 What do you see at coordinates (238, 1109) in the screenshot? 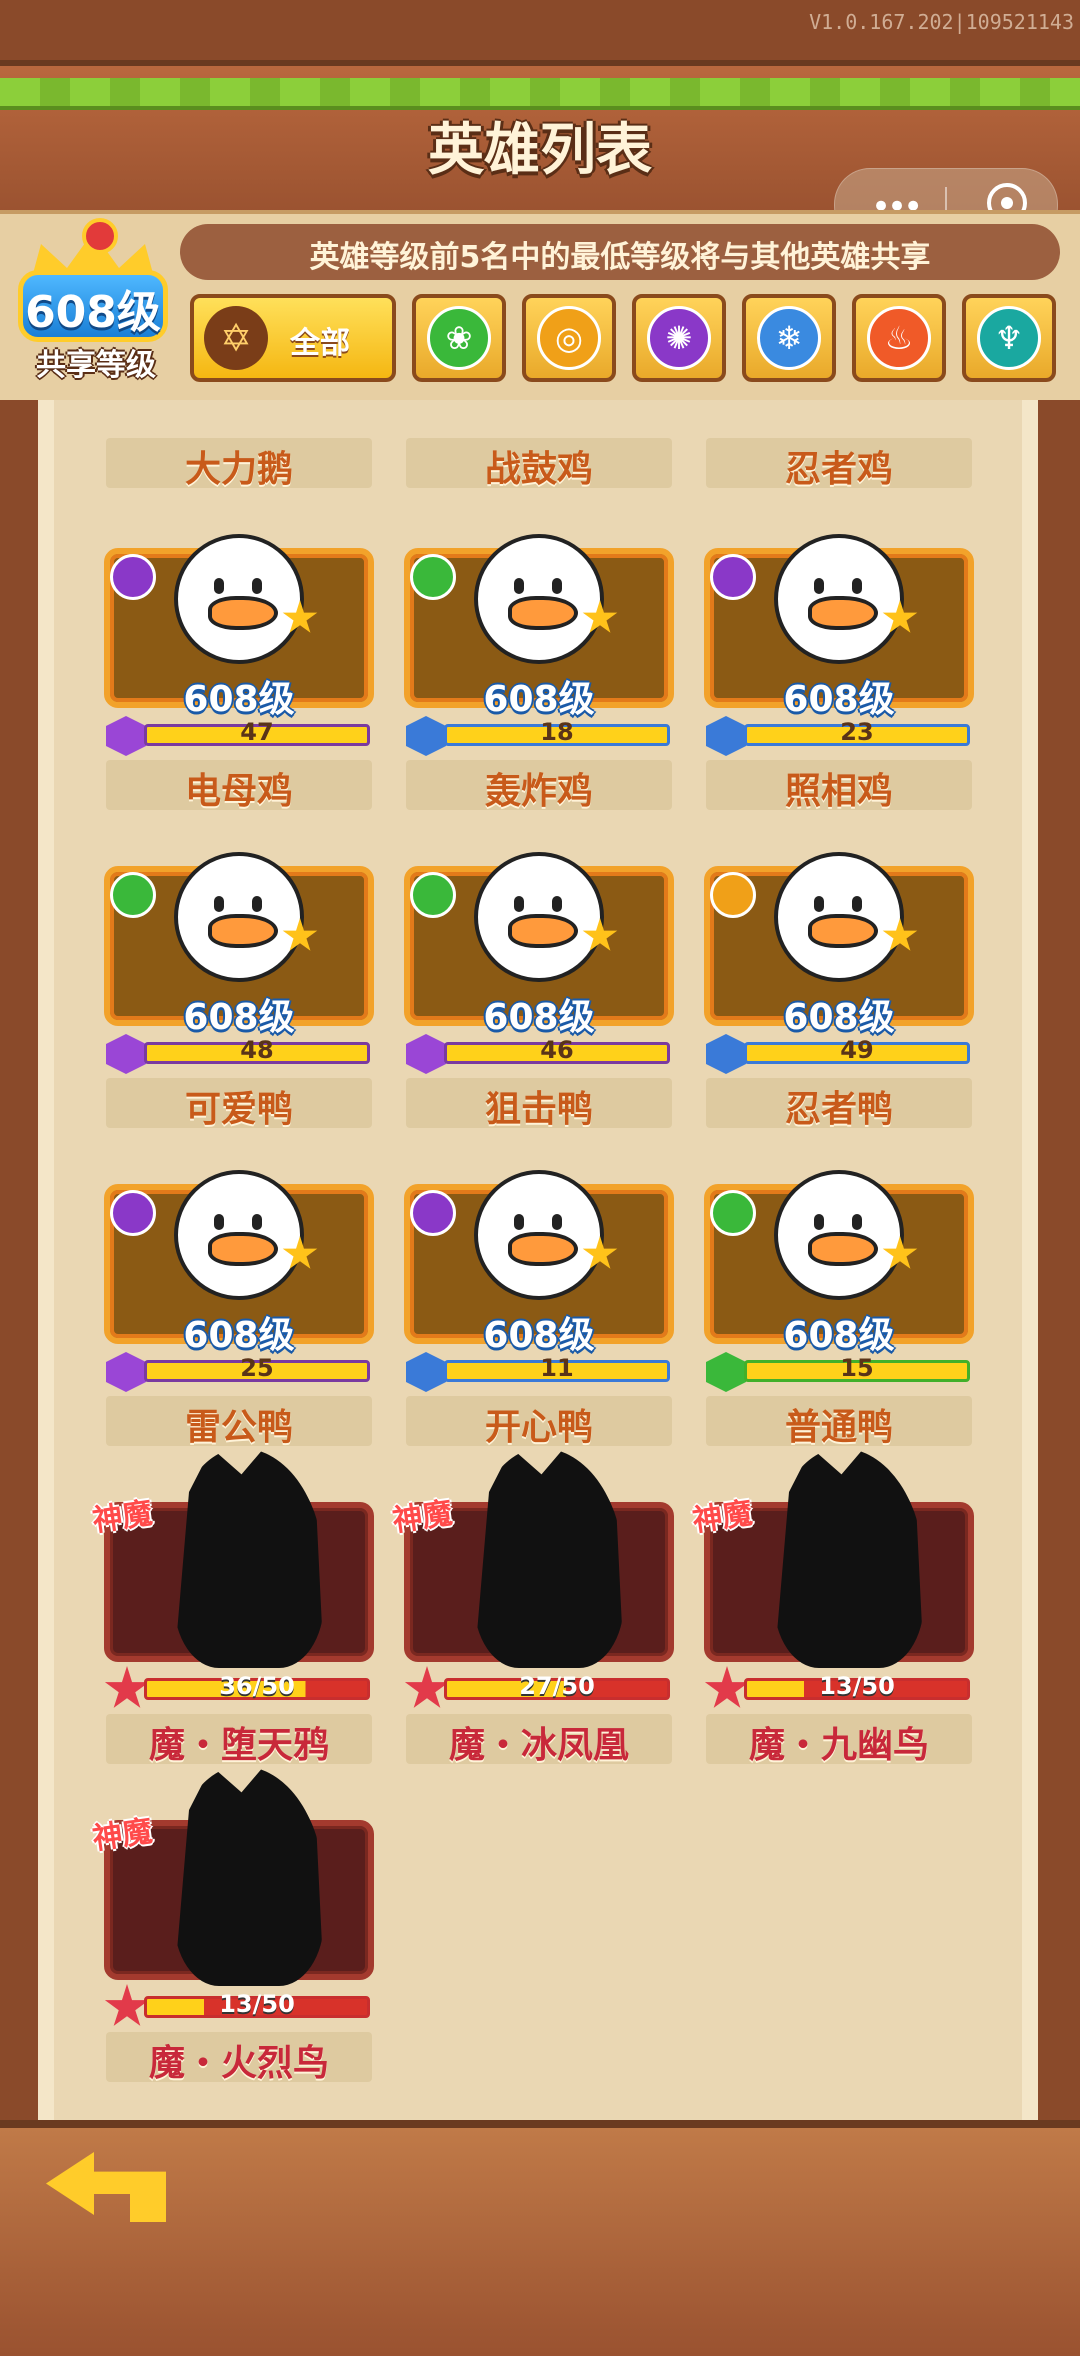
I see `hero-name: 可爱鸭` at bounding box center [238, 1109].